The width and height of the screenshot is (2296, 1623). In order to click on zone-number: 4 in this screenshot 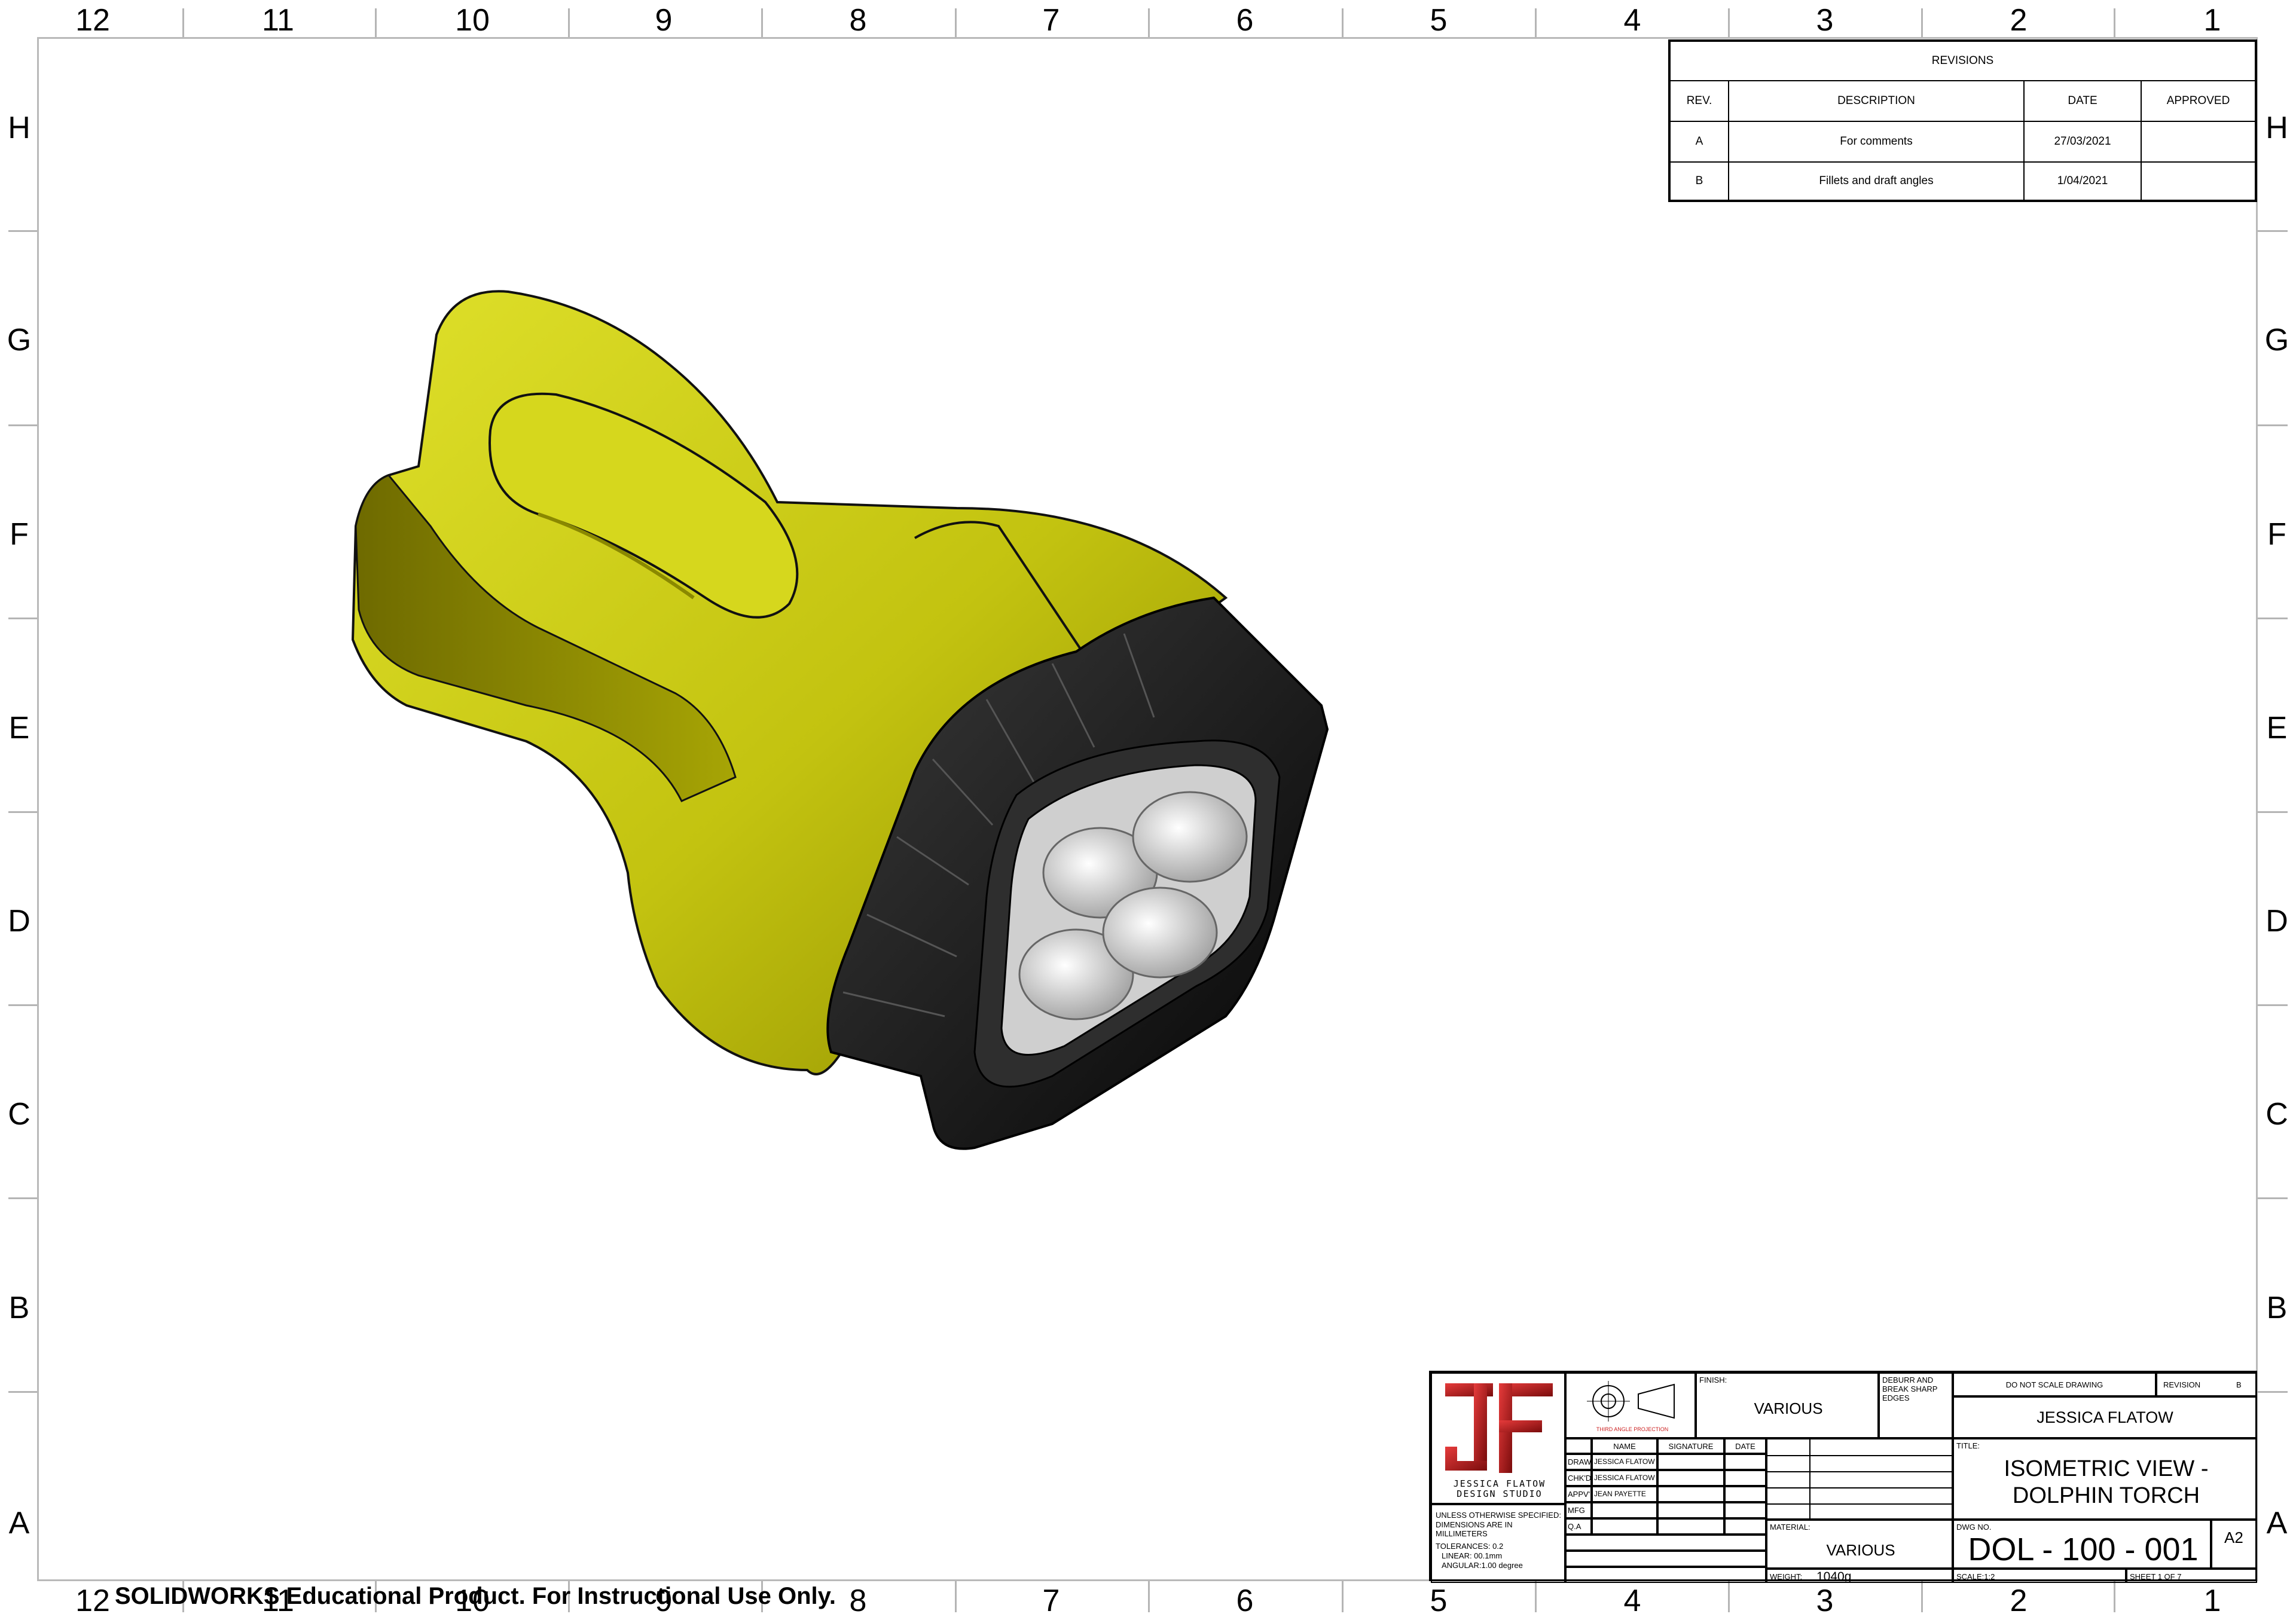, I will do `click(1632, 1601)`.